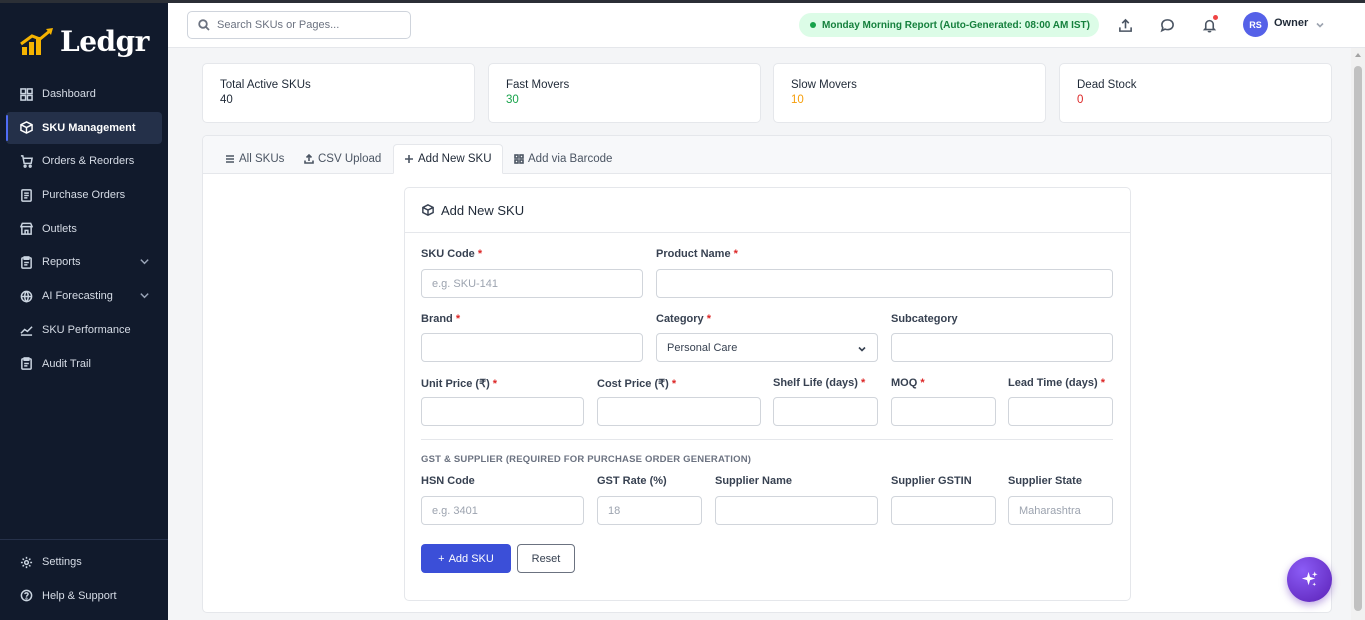 The width and height of the screenshot is (1365, 620). What do you see at coordinates (307, 25) in the screenshot?
I see `search-input` at bounding box center [307, 25].